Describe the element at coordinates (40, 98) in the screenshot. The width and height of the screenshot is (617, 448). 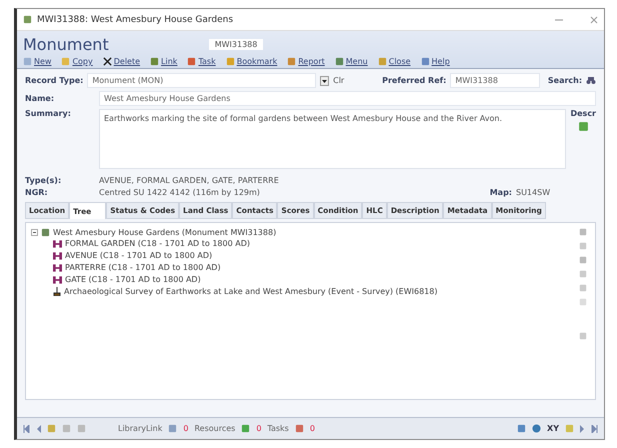
I see `field-label: Name:` at that location.